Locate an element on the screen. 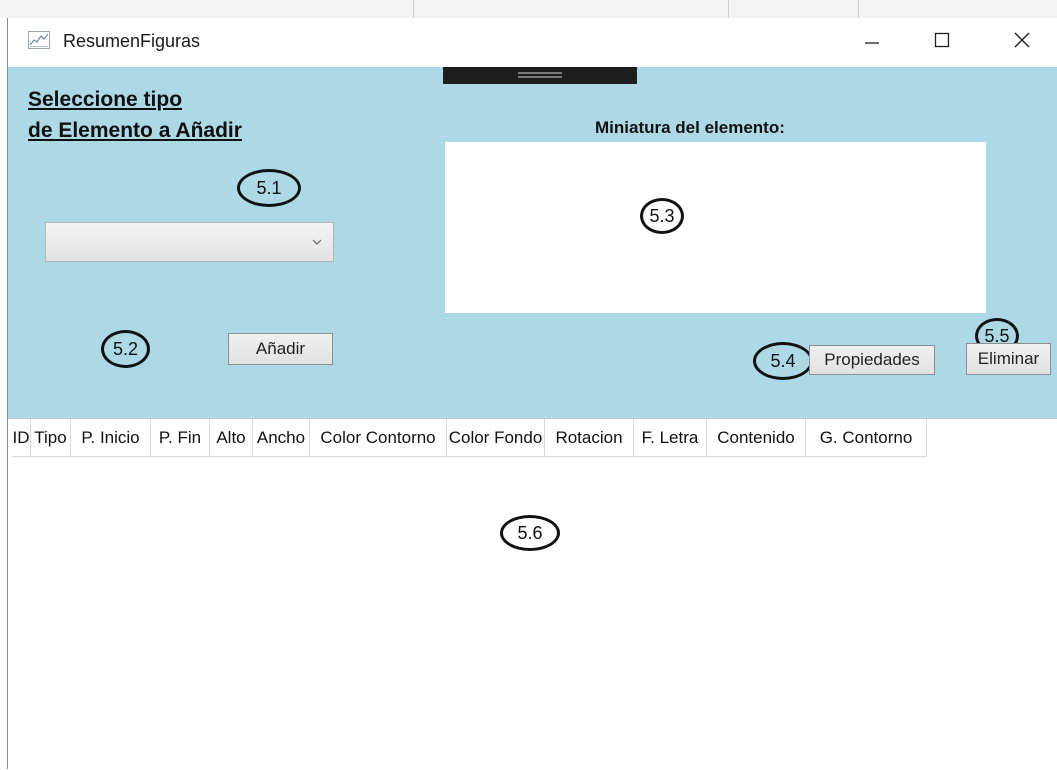  app-chart-icon is located at coordinates (39, 40).